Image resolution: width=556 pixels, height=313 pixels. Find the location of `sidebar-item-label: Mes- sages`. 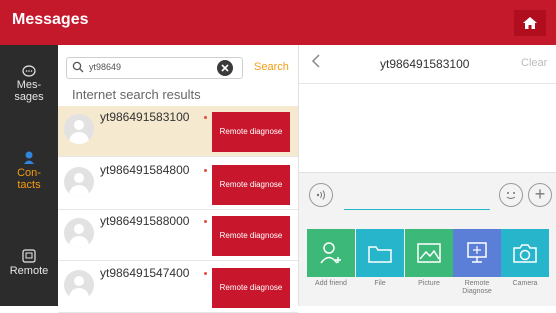

sidebar-item-label: Mes- sages is located at coordinates (29, 91).